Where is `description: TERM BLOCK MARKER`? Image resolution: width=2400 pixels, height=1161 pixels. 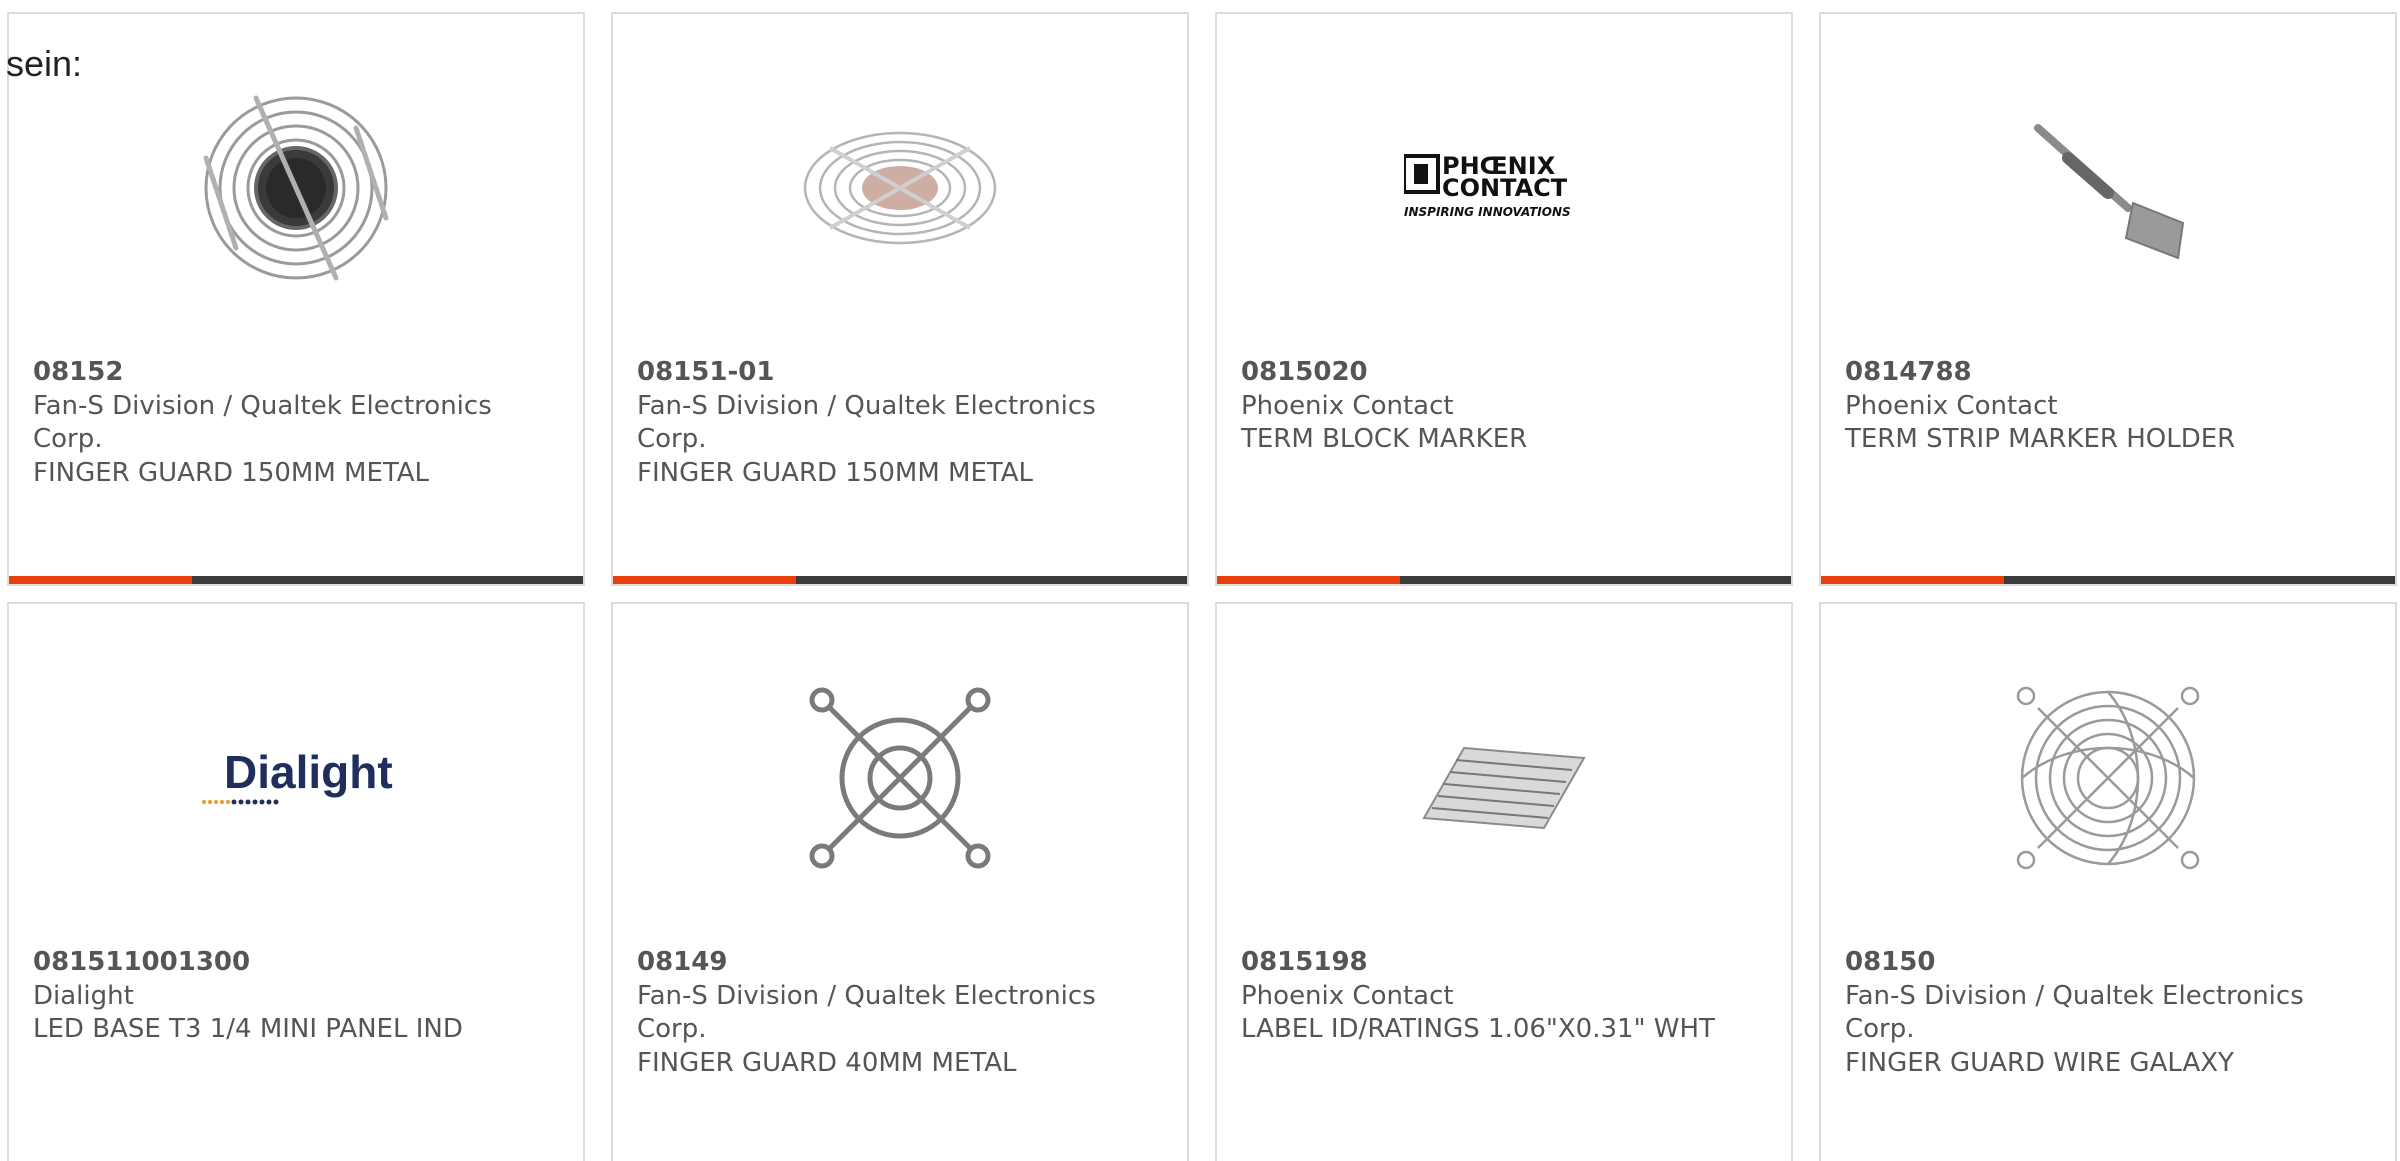
description: TERM BLOCK MARKER is located at coordinates (1384, 439).